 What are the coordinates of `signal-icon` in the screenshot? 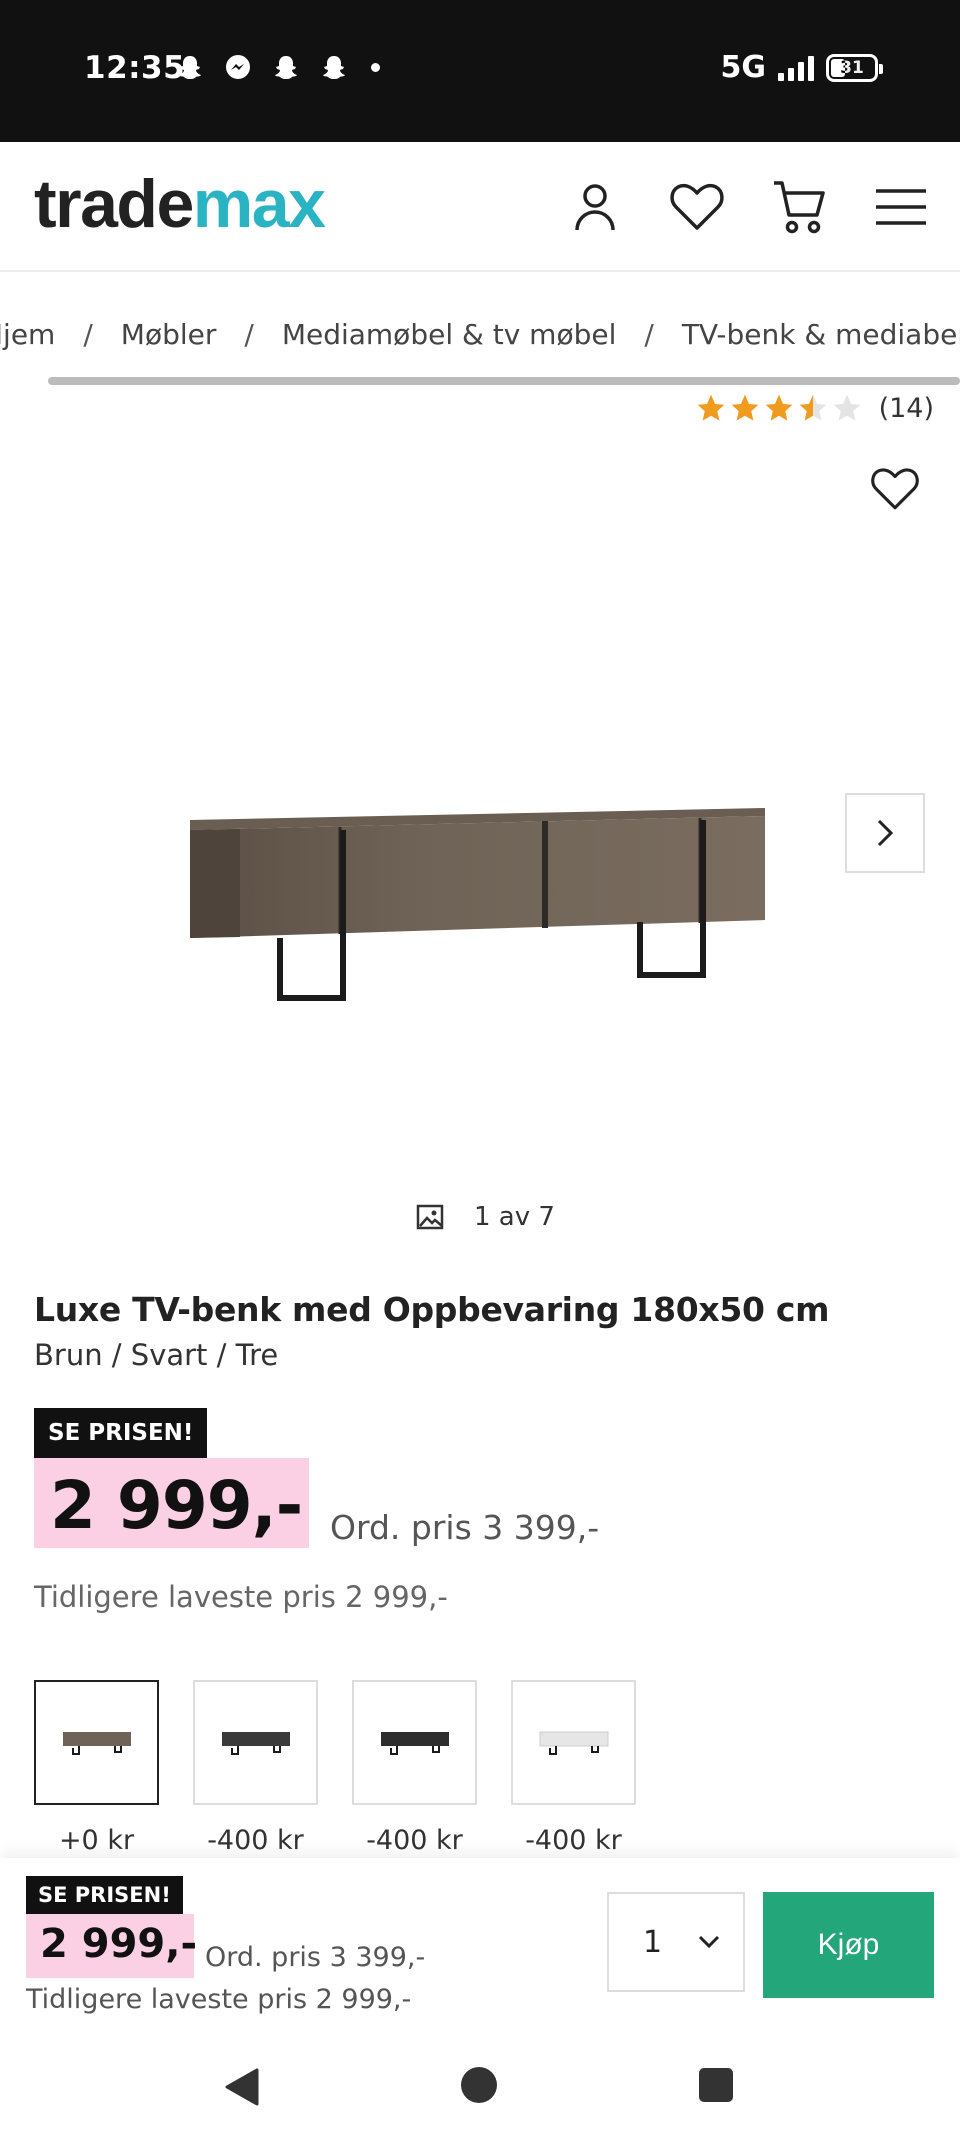 It's located at (796, 68).